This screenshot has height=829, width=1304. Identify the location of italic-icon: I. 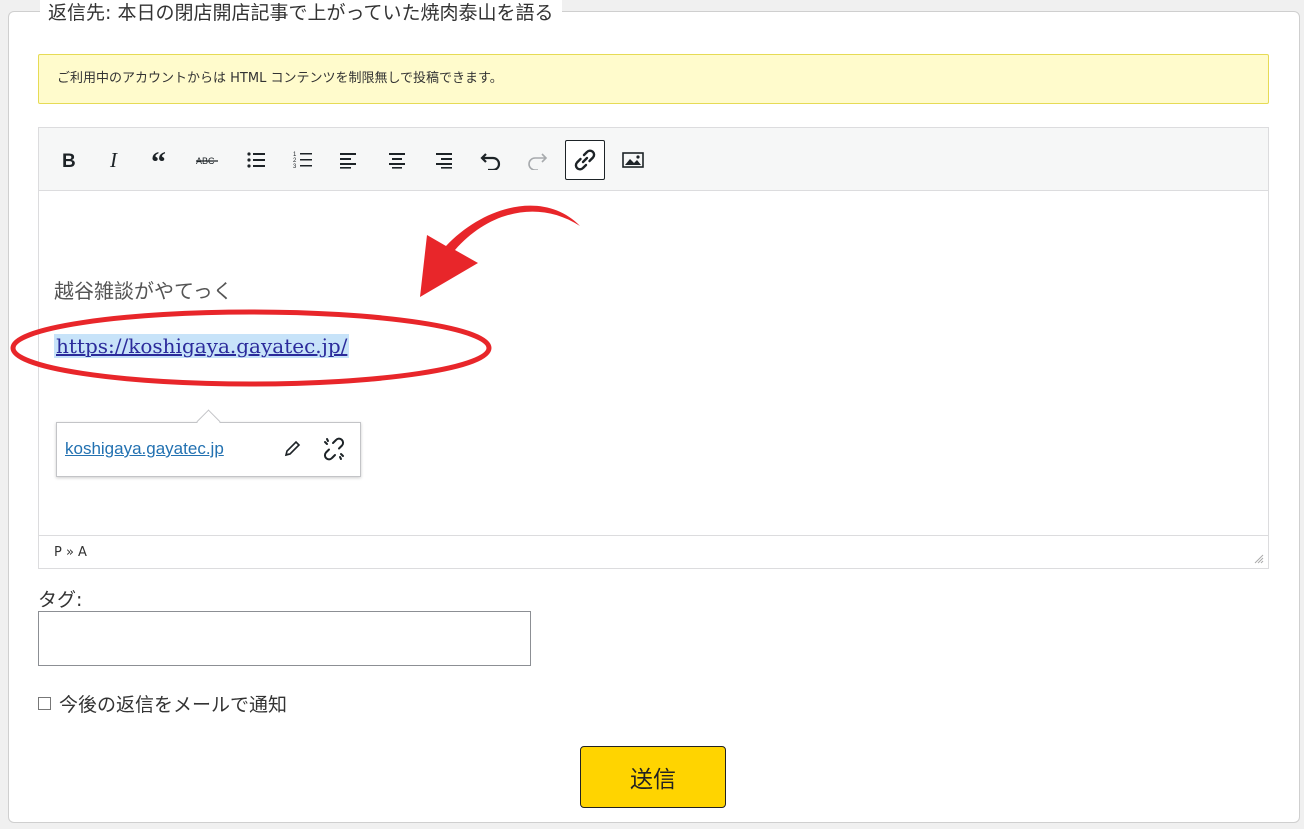
(113, 160).